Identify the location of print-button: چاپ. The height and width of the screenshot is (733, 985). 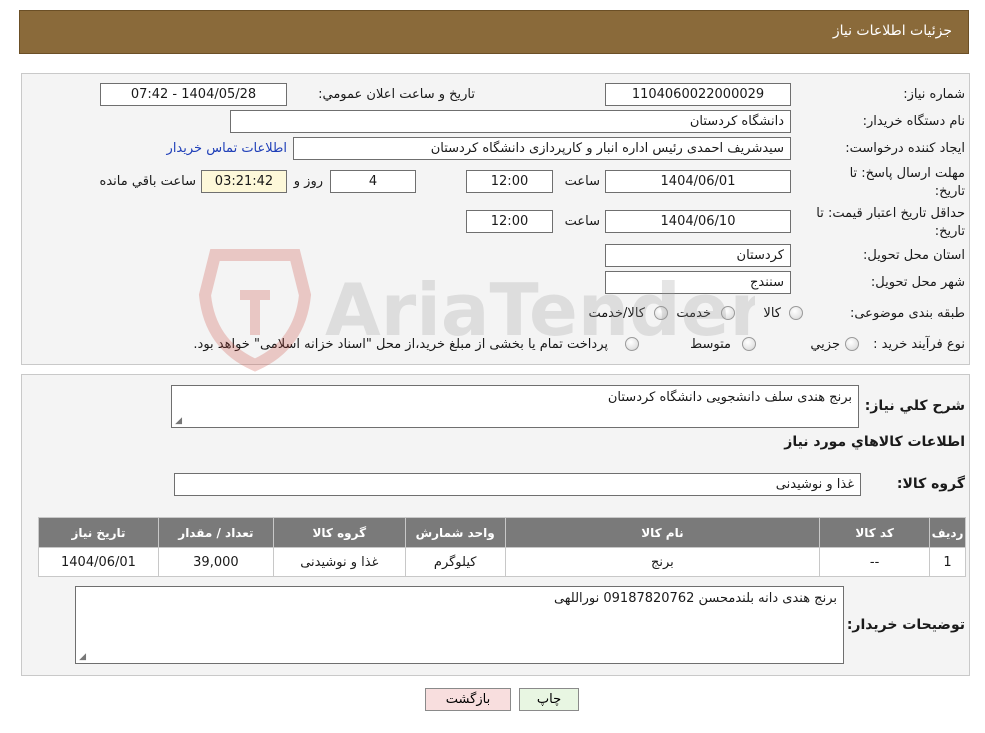
(549, 699).